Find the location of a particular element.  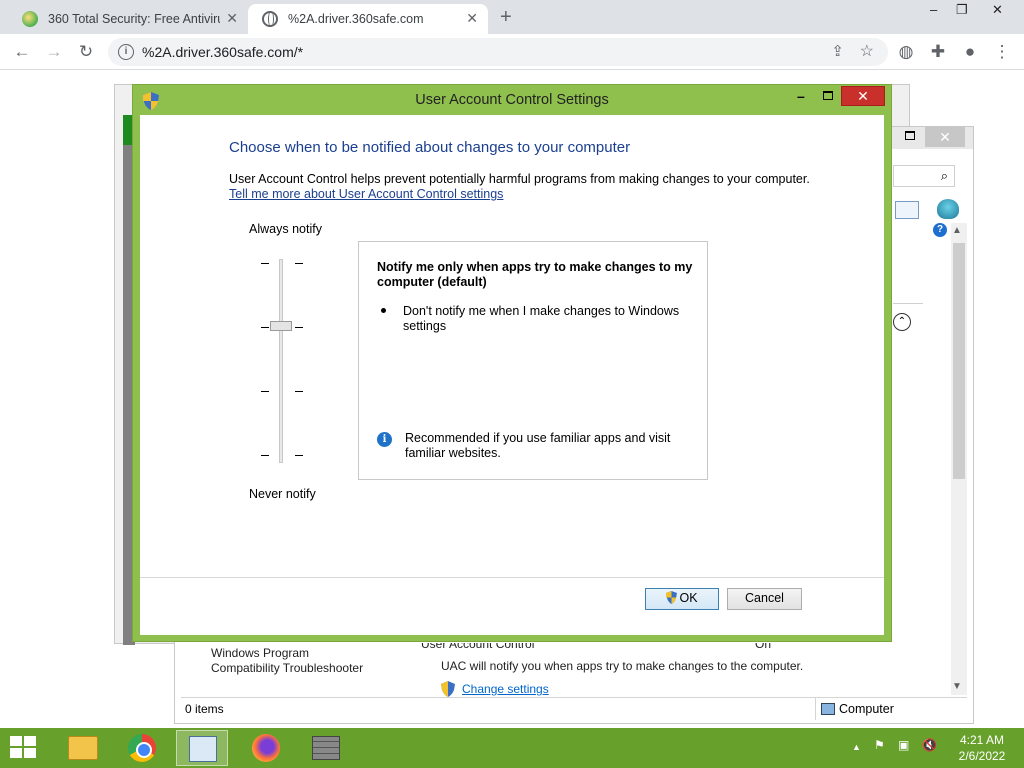

slider-bottom-label: Never notify is located at coordinates (282, 494).